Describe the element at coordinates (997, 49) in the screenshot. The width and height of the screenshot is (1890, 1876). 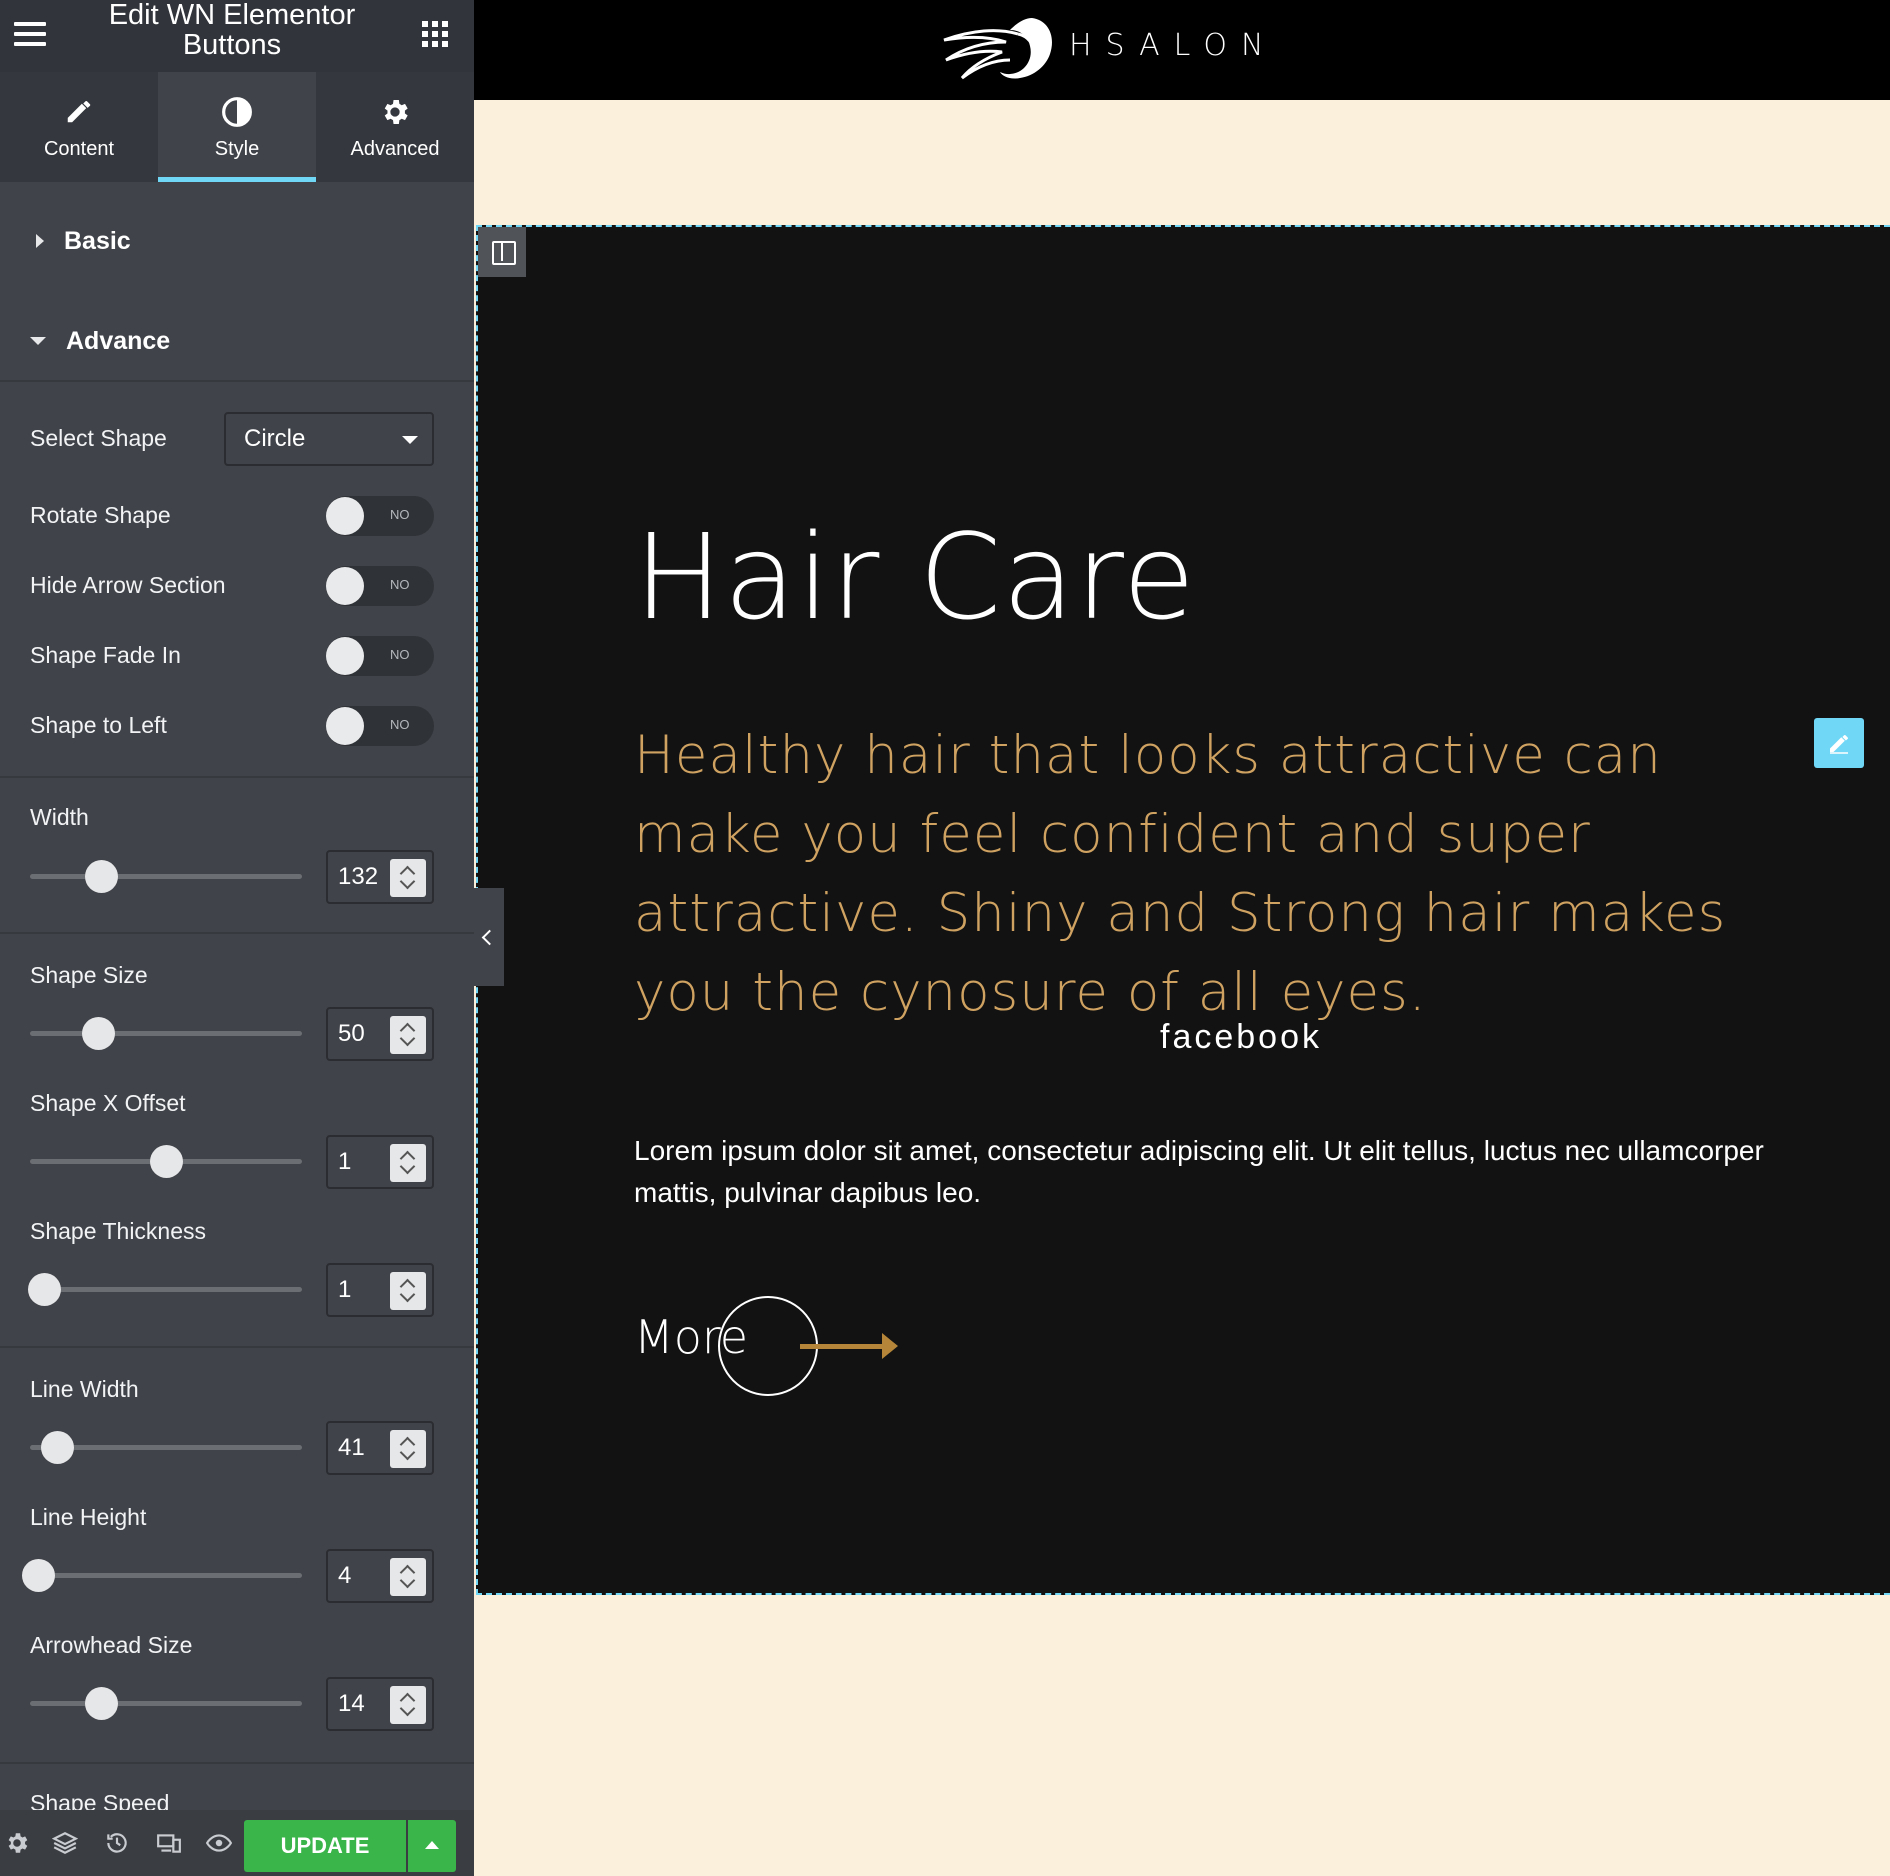
I see `salon-logo-icon` at that location.